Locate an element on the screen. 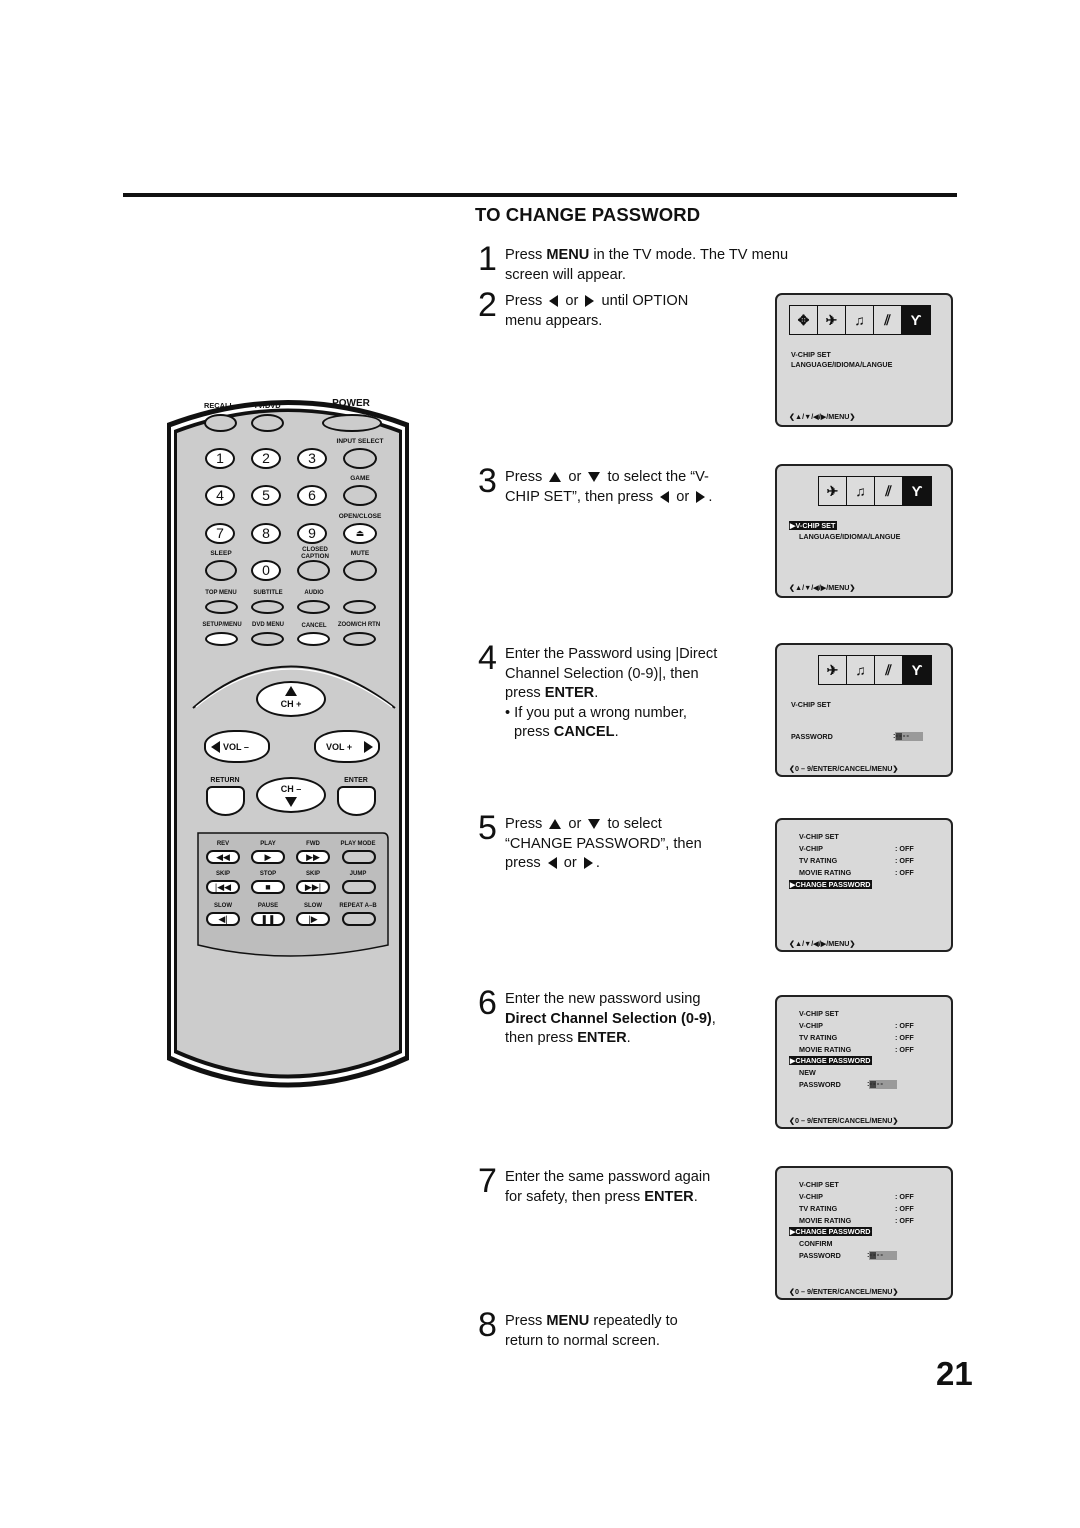  digit-8-button: 8 is located at coordinates (266, 533).